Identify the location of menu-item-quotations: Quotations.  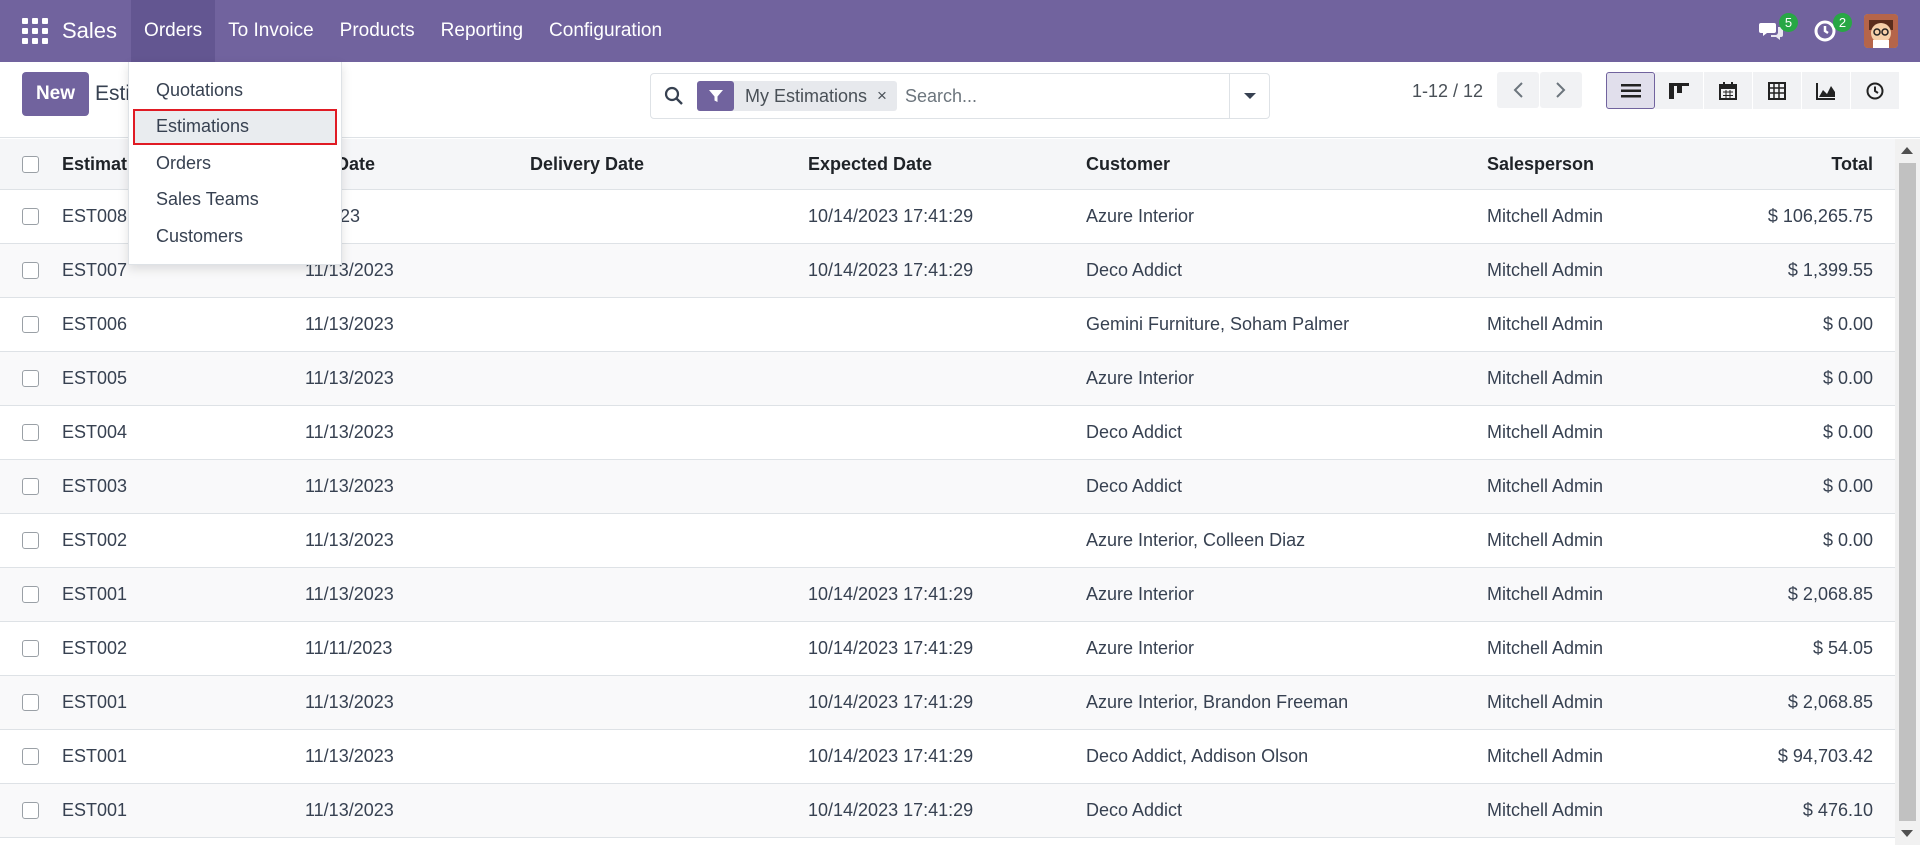
(235, 90).